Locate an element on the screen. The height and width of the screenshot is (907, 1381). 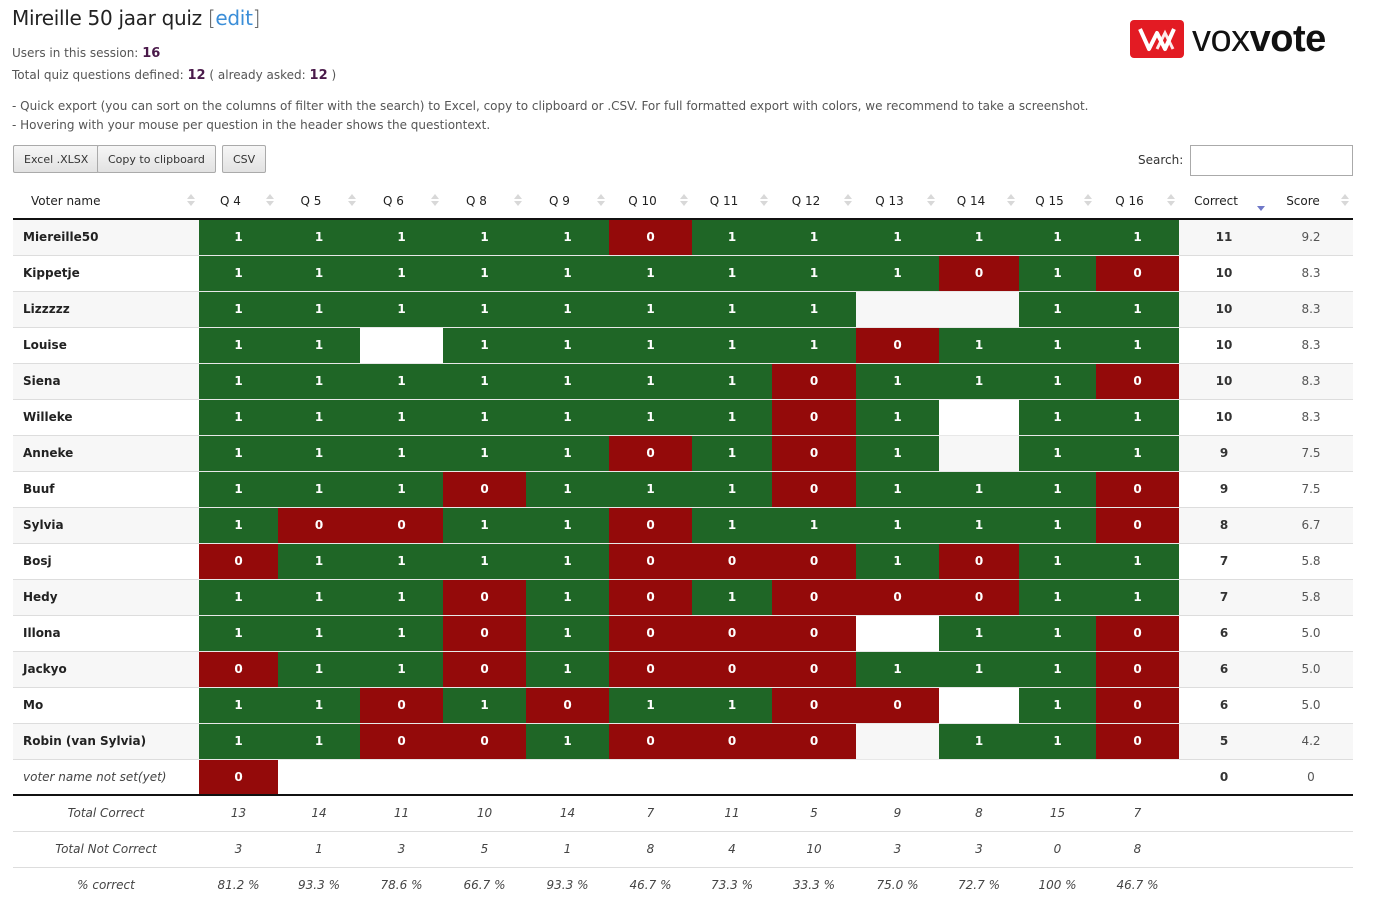
correct-count: 5 is located at coordinates (1224, 741).